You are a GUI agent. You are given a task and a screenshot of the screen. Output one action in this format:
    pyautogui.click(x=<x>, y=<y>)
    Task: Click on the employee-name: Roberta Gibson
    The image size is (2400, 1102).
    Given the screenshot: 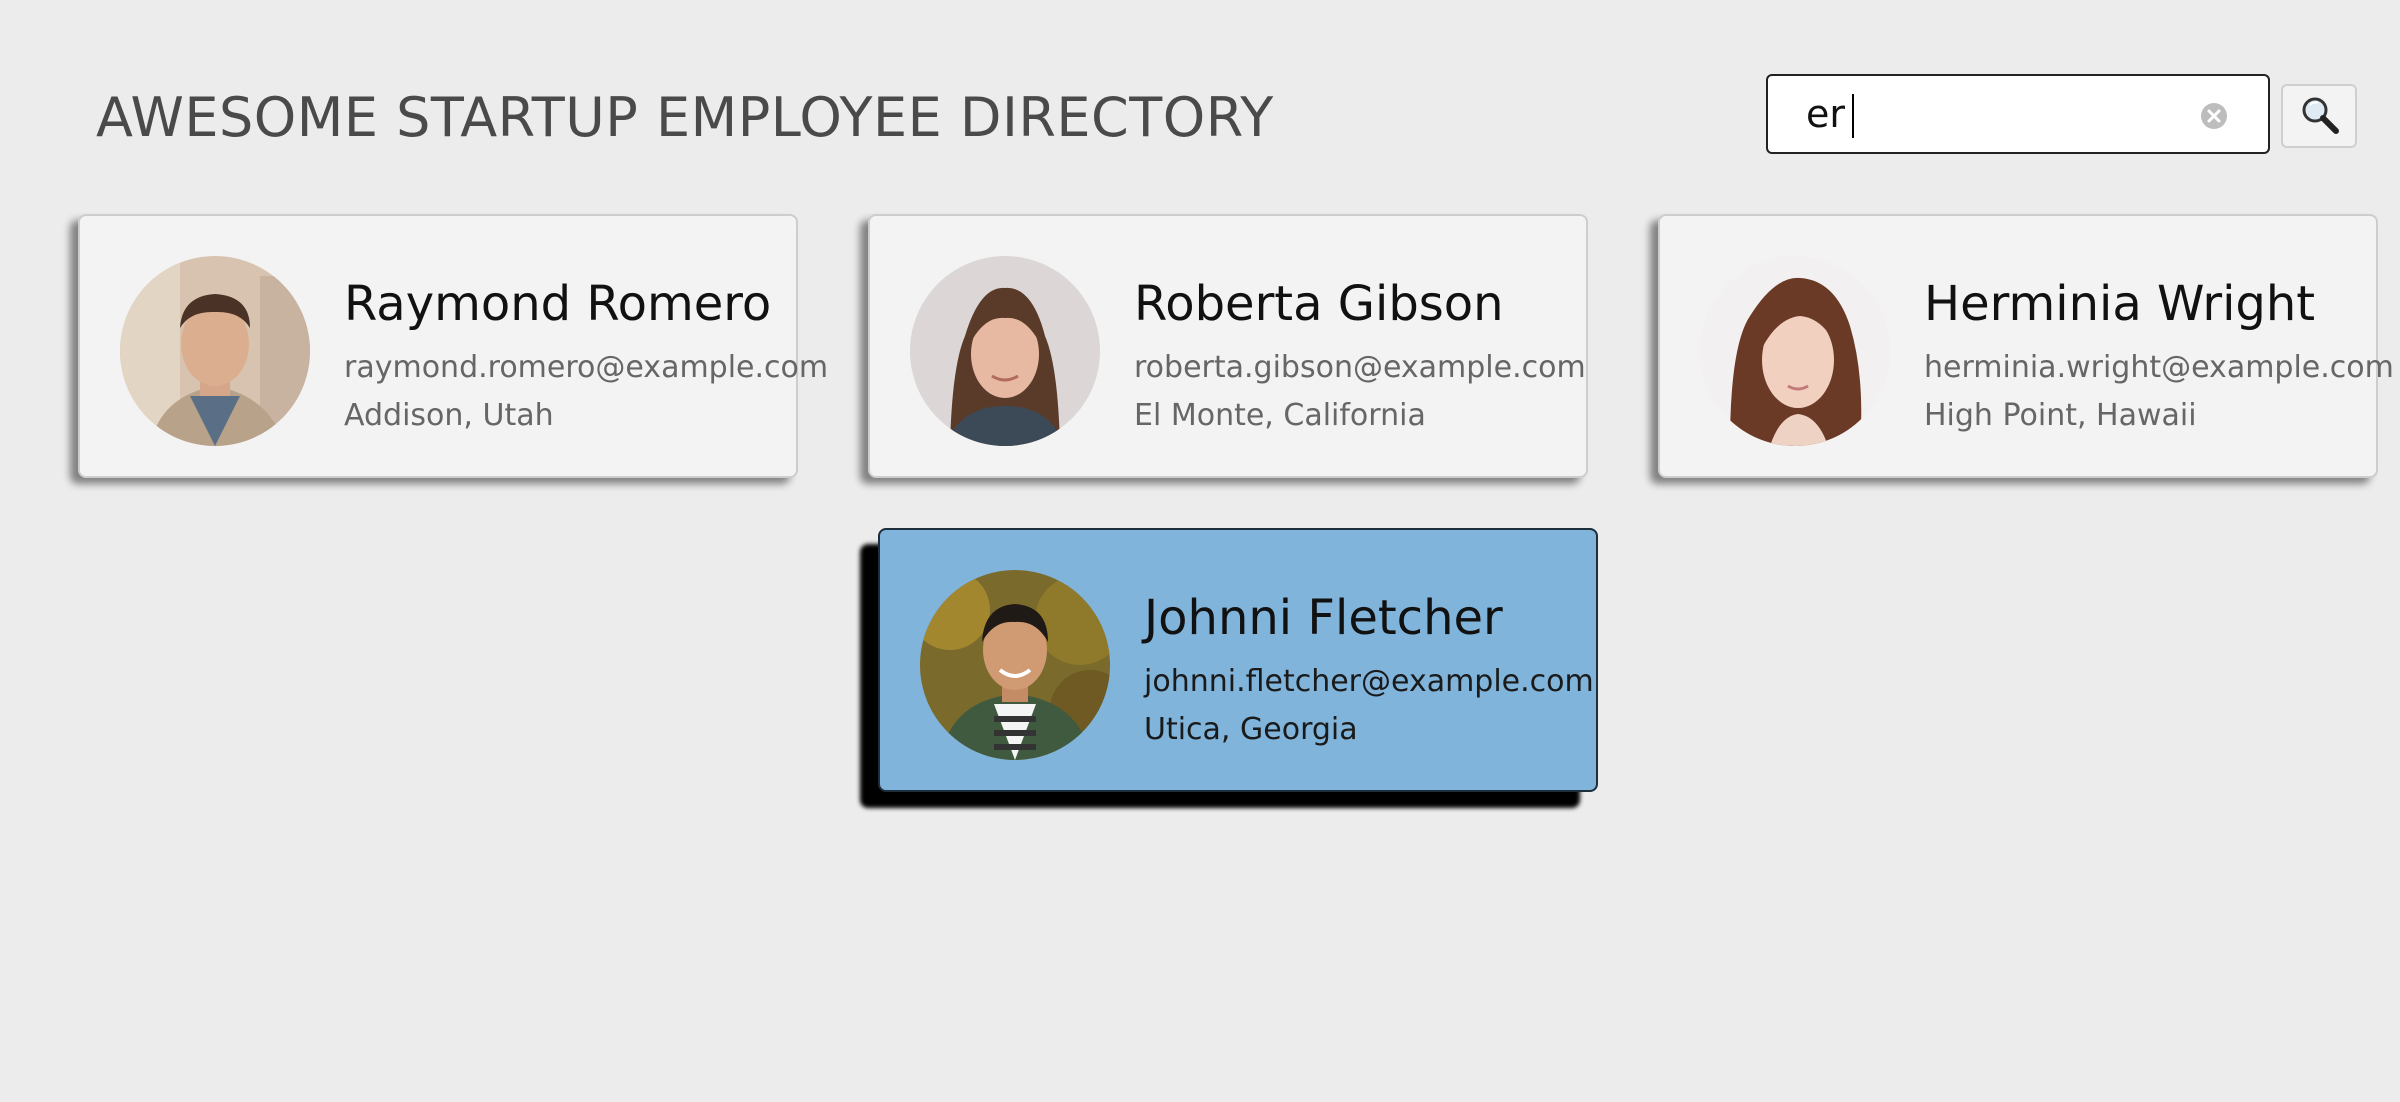 What is the action you would take?
    pyautogui.click(x=1319, y=304)
    